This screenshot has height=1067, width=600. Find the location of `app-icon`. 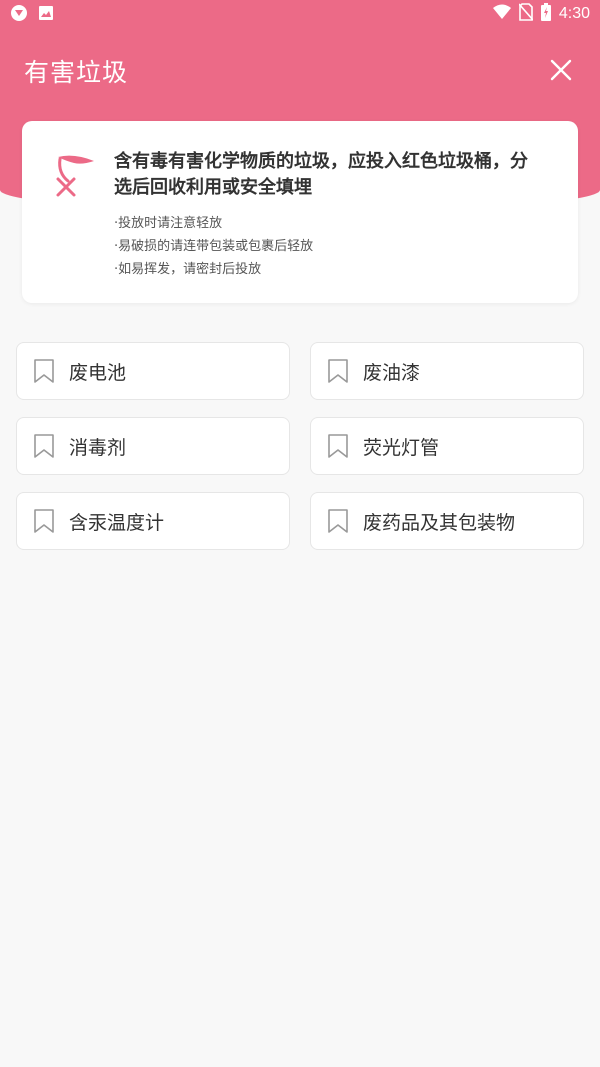

app-icon is located at coordinates (19, 15).